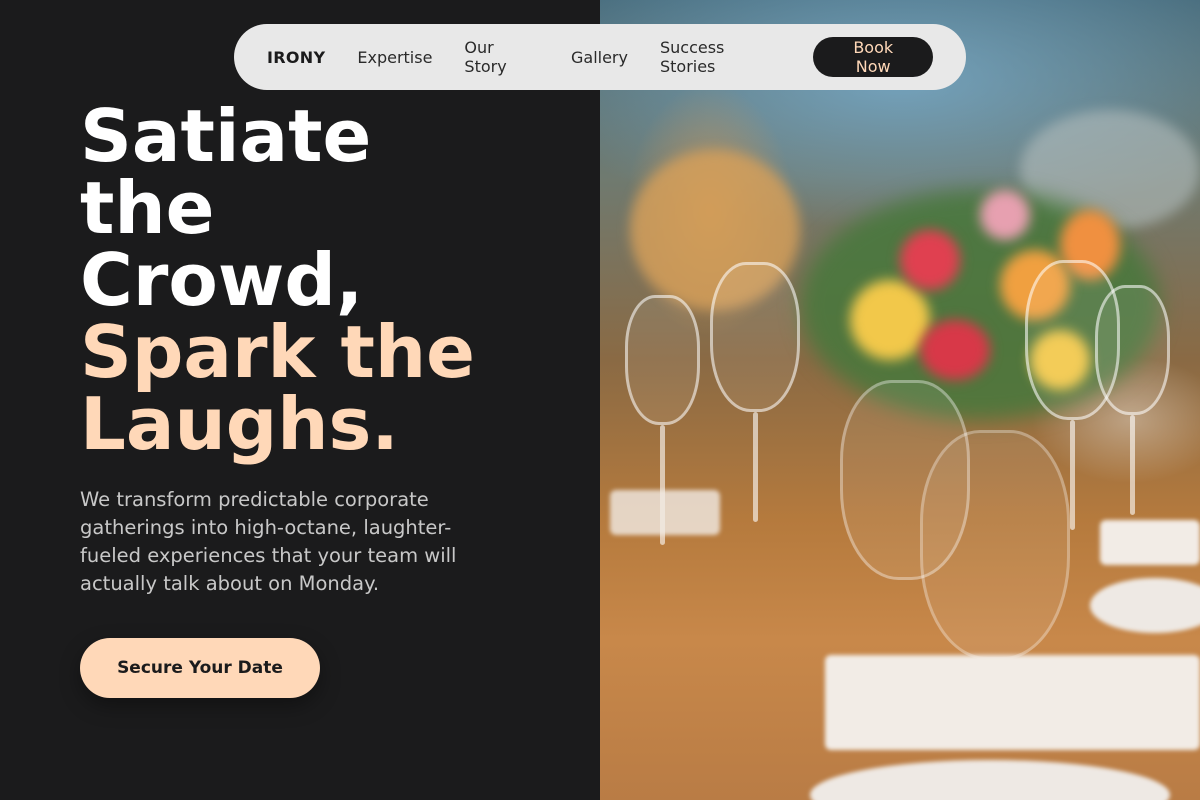 The image size is (1200, 800). Describe the element at coordinates (222, 280) in the screenshot. I see `hero-title-line: Crowd,` at that location.